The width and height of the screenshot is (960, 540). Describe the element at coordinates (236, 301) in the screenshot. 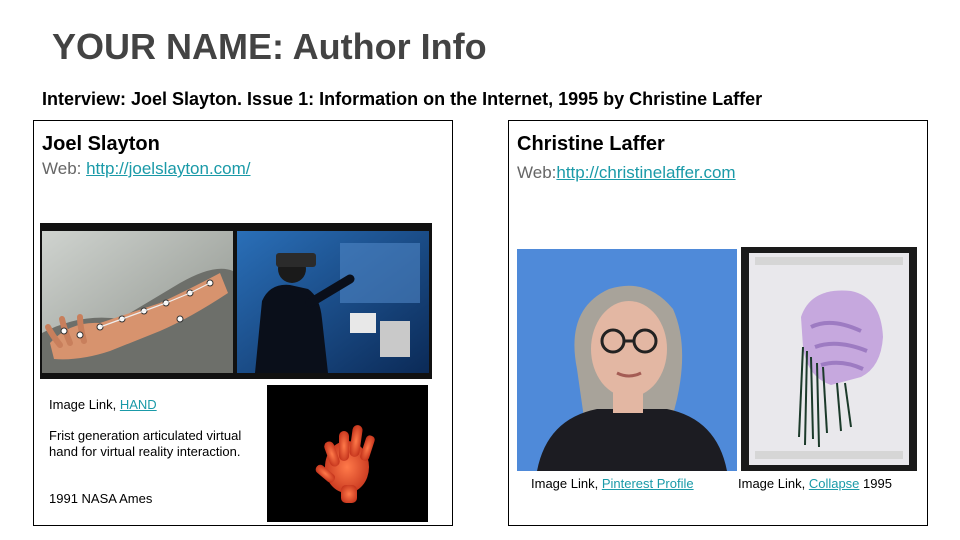

I see `vr-hand-and-user-photo` at that location.